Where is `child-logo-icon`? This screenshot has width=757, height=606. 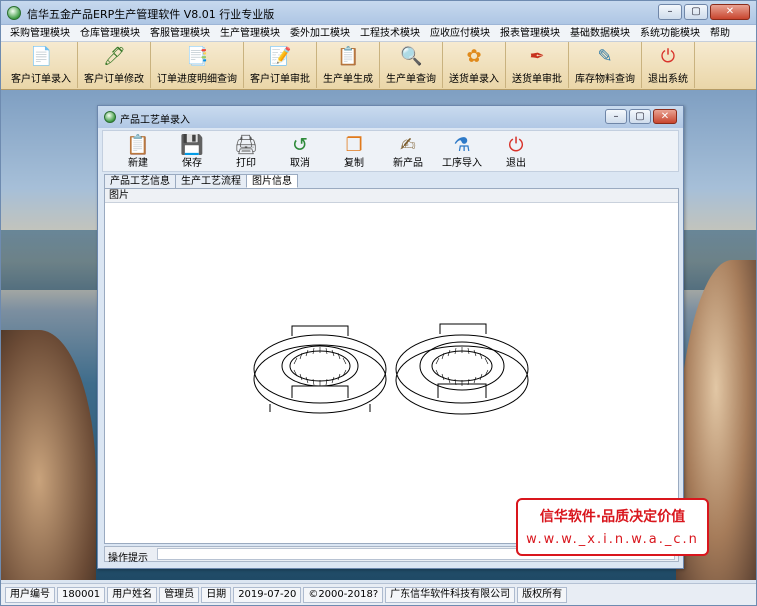 child-logo-icon is located at coordinates (110, 117).